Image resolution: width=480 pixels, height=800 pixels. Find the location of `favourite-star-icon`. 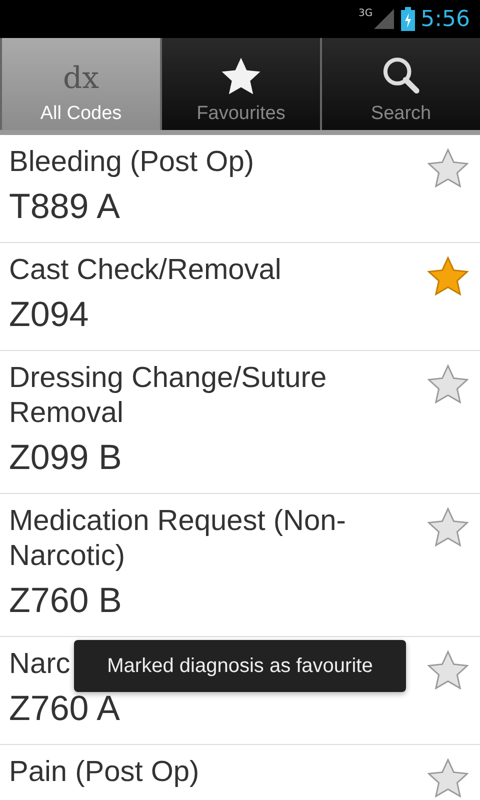

favourite-star-icon is located at coordinates (448, 778).